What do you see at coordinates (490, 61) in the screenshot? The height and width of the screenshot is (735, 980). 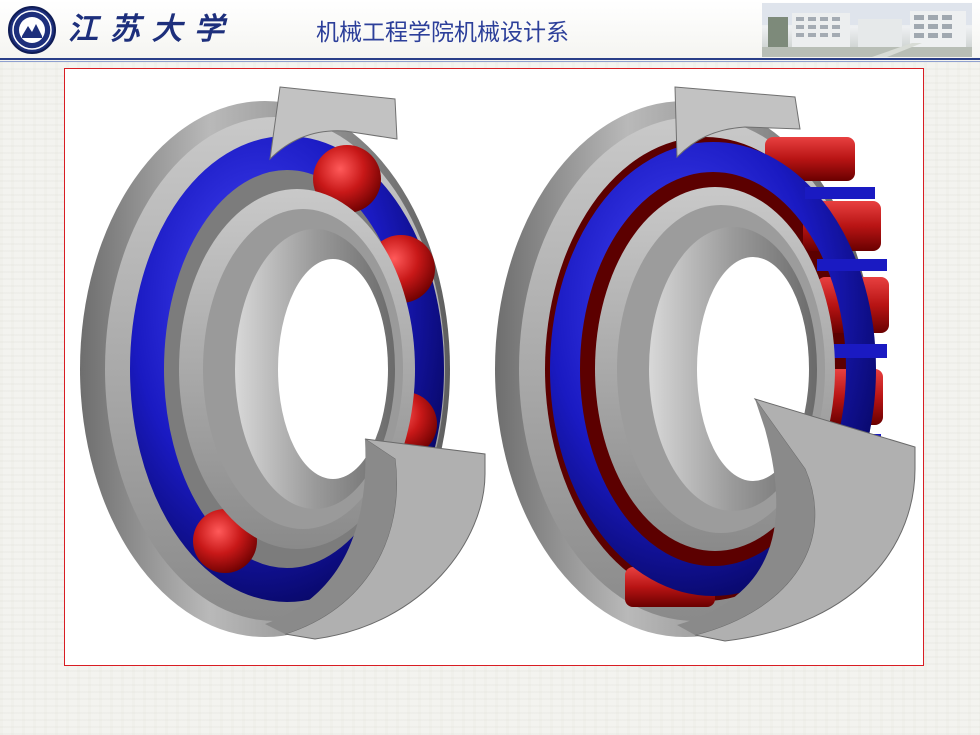 I see `header-rule-thin` at bounding box center [490, 61].